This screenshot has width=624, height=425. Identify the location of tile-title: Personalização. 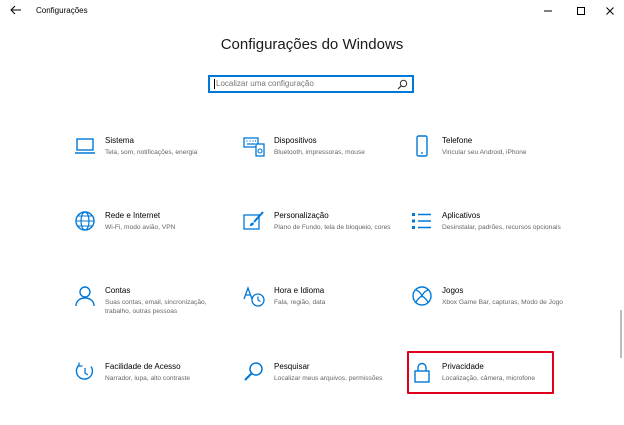
(301, 215).